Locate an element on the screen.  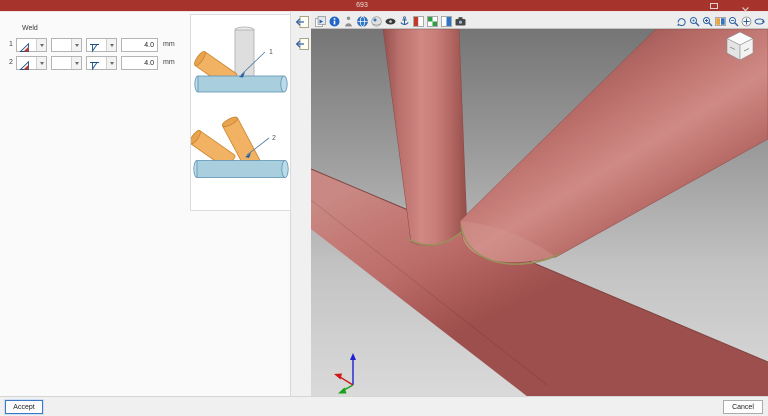
weld-1-illustration: 1 is located at coordinates (241, 59).